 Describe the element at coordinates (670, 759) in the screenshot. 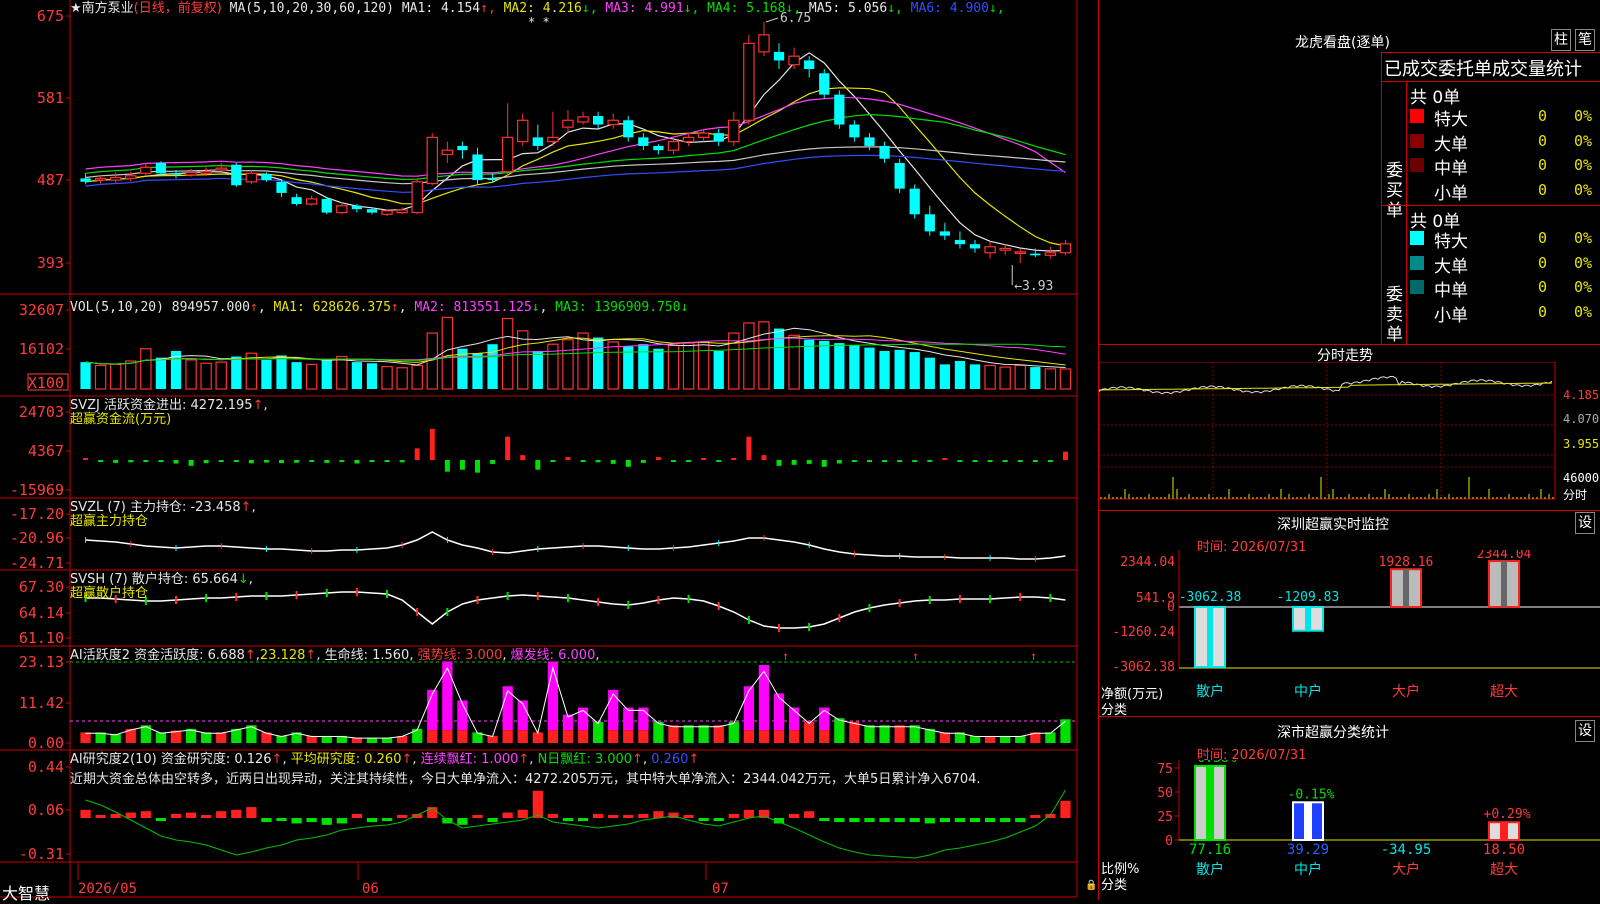

I see `ai2-v5: 0.260` at that location.